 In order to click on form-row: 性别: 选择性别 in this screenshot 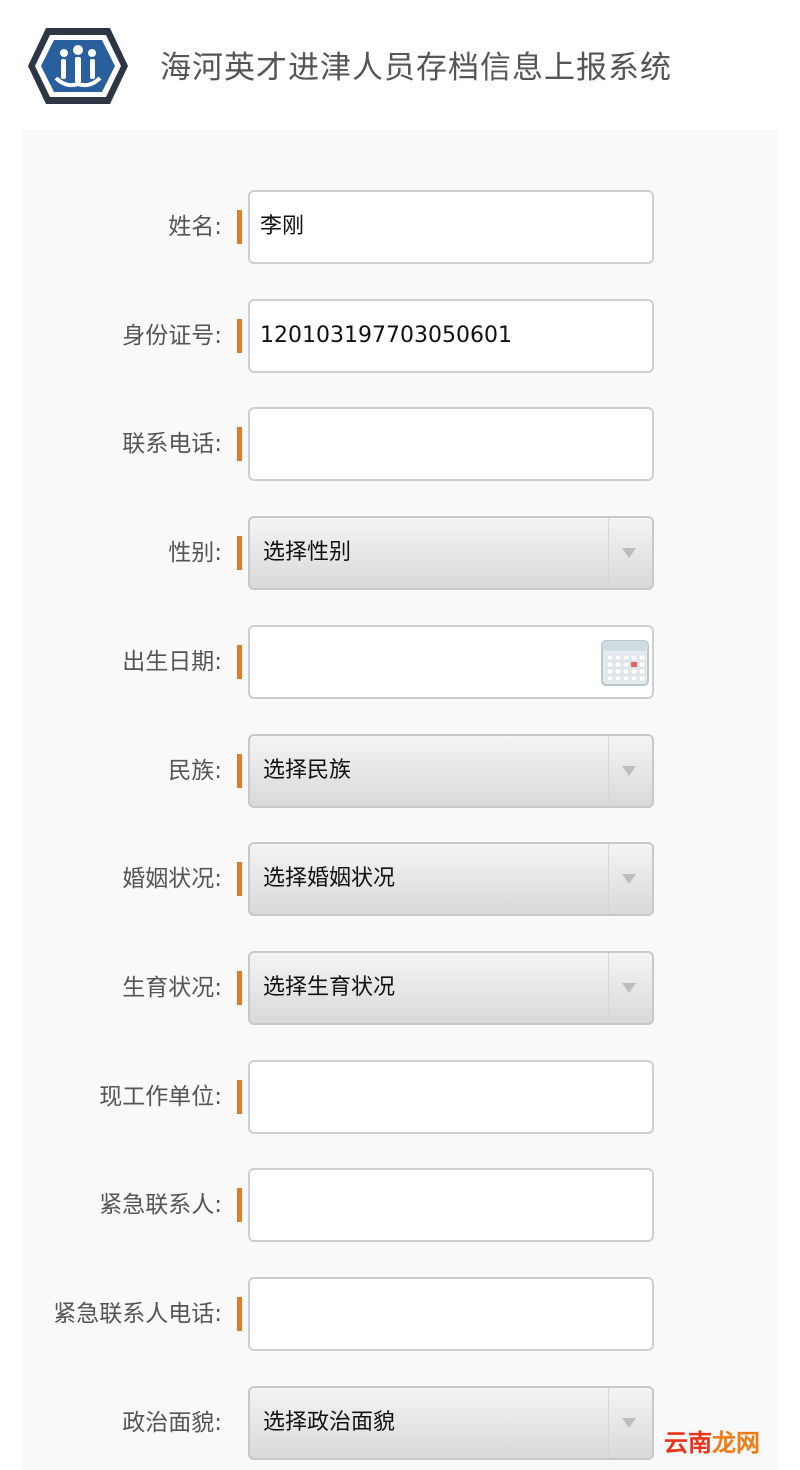, I will do `click(400, 553)`.